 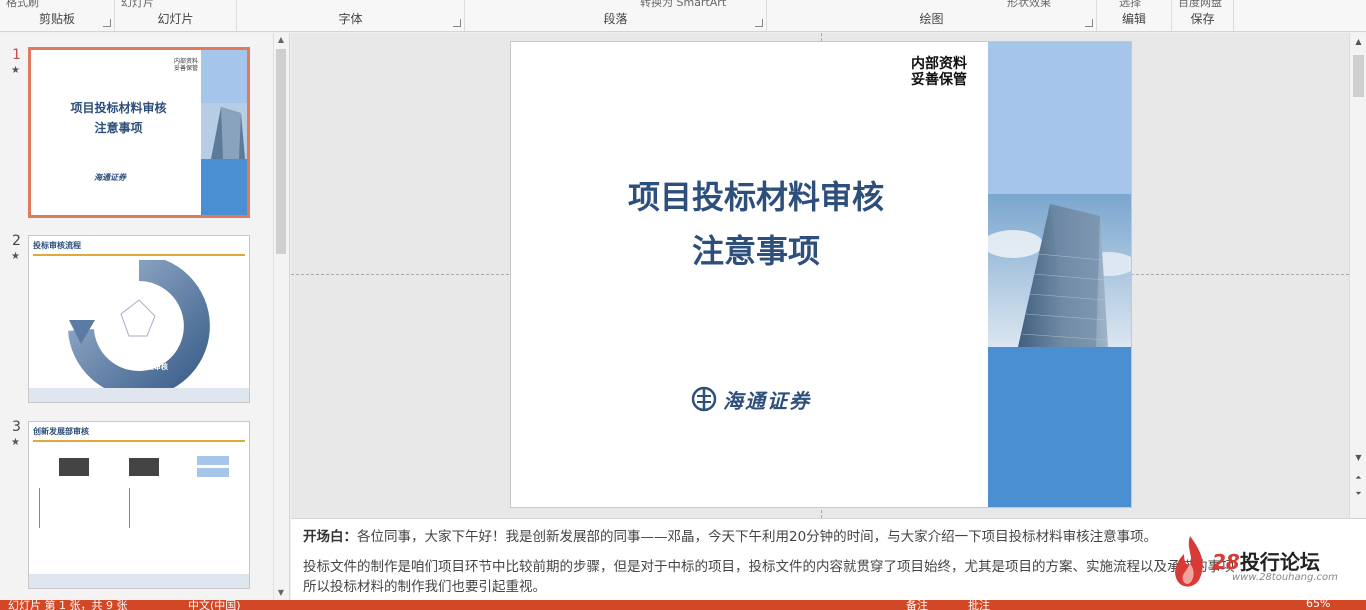 I want to click on confidential-notice: 内部资料 妥善保管, so click(x=939, y=72).